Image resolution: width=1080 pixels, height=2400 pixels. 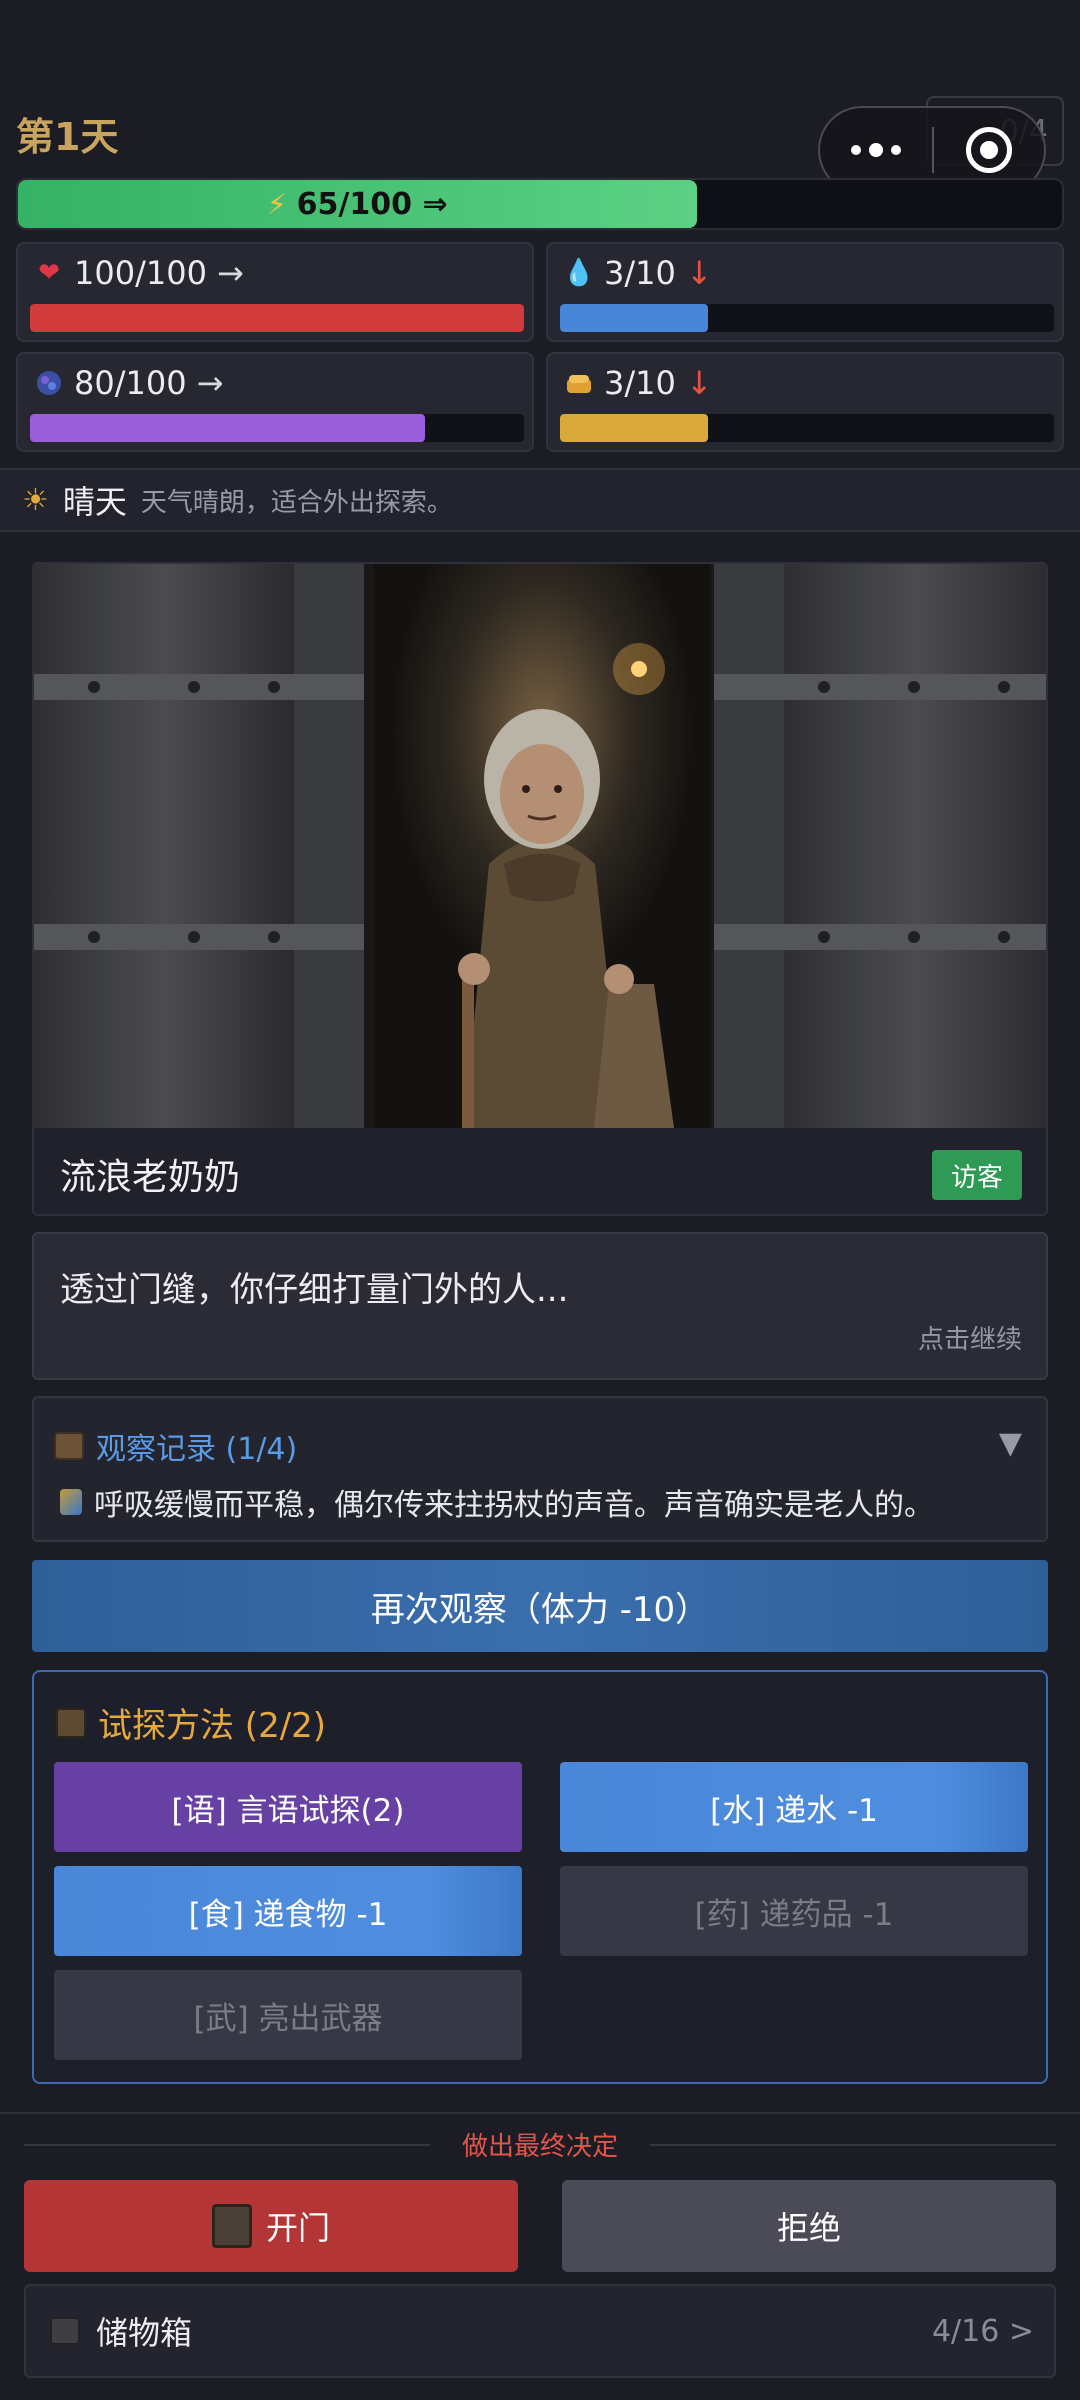 I want to click on notebook-icon, so click(x=69, y=1446).